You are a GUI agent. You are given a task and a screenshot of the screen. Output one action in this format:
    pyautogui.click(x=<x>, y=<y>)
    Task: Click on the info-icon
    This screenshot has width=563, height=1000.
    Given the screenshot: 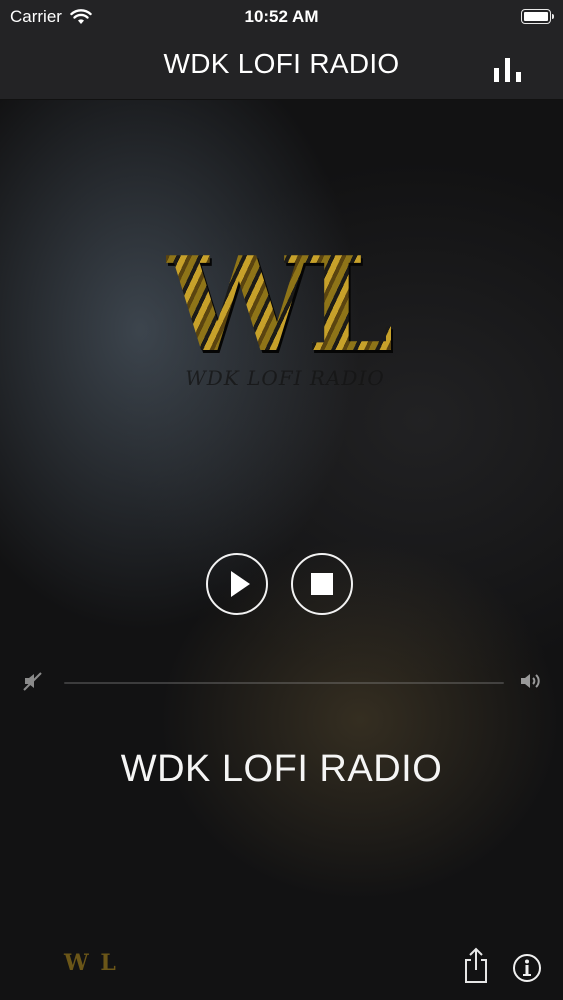 What is the action you would take?
    pyautogui.click(x=527, y=968)
    